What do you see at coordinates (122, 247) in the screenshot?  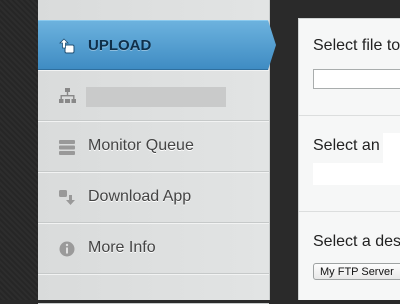 I see `sidebar-item-label: More Info` at bounding box center [122, 247].